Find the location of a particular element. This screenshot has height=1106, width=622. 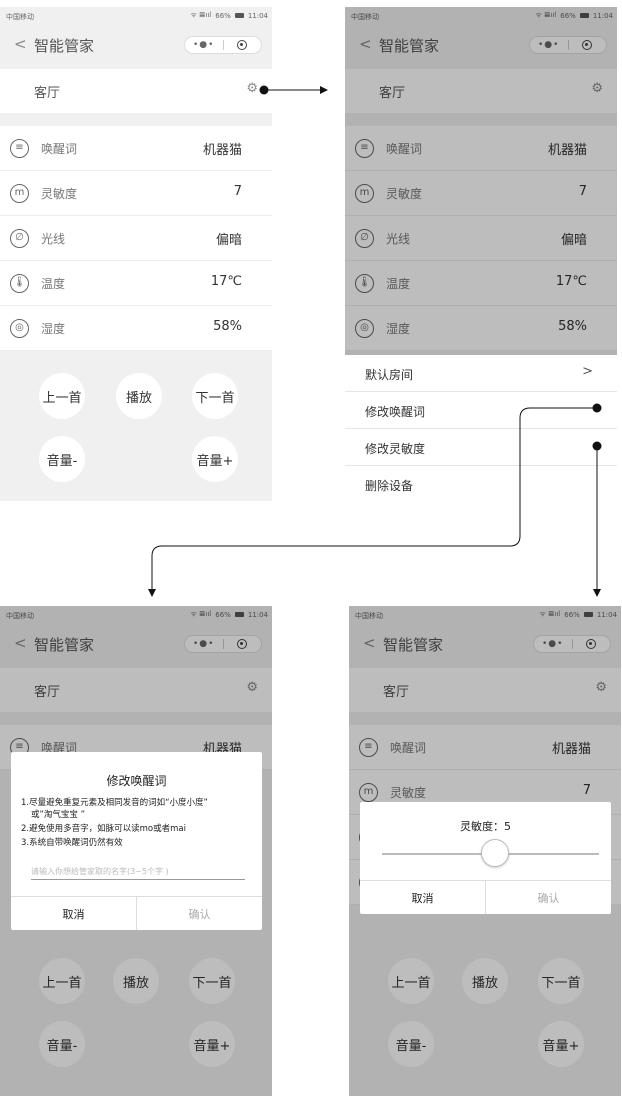

arrow-gear-to-sheet is located at coordinates (293, 90).